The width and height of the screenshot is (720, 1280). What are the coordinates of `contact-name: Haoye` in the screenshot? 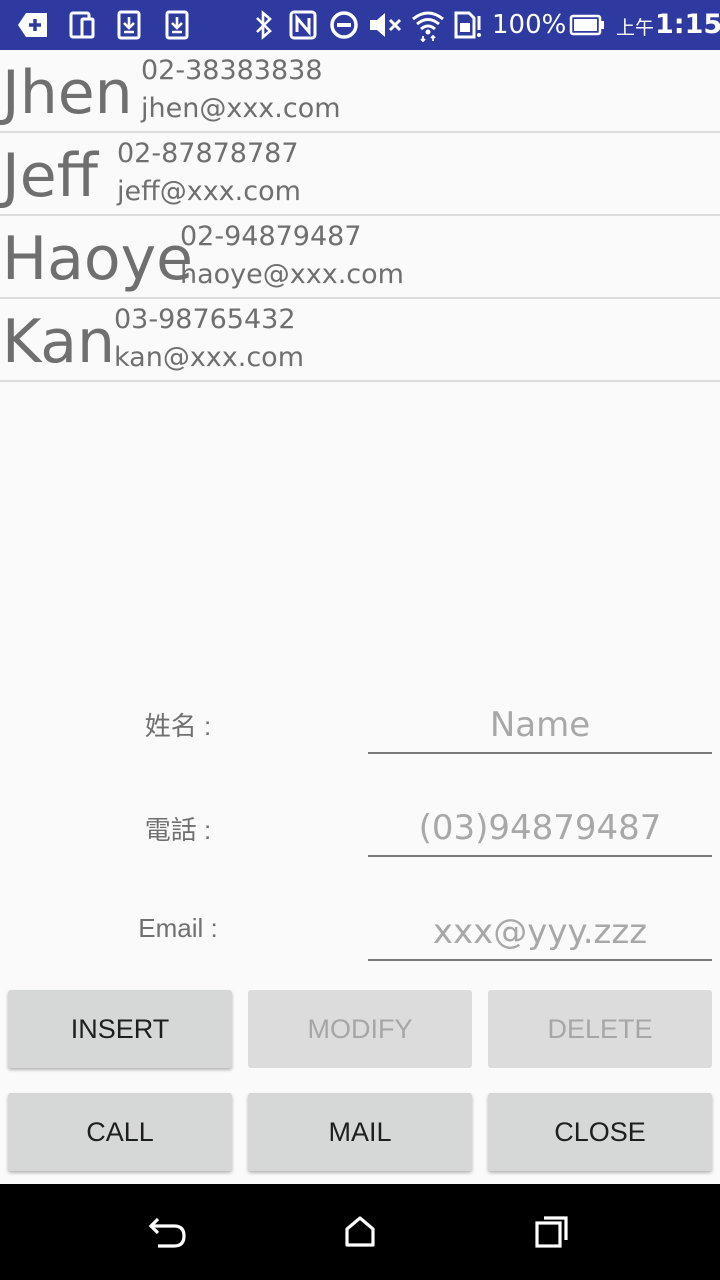 It's located at (98, 259).